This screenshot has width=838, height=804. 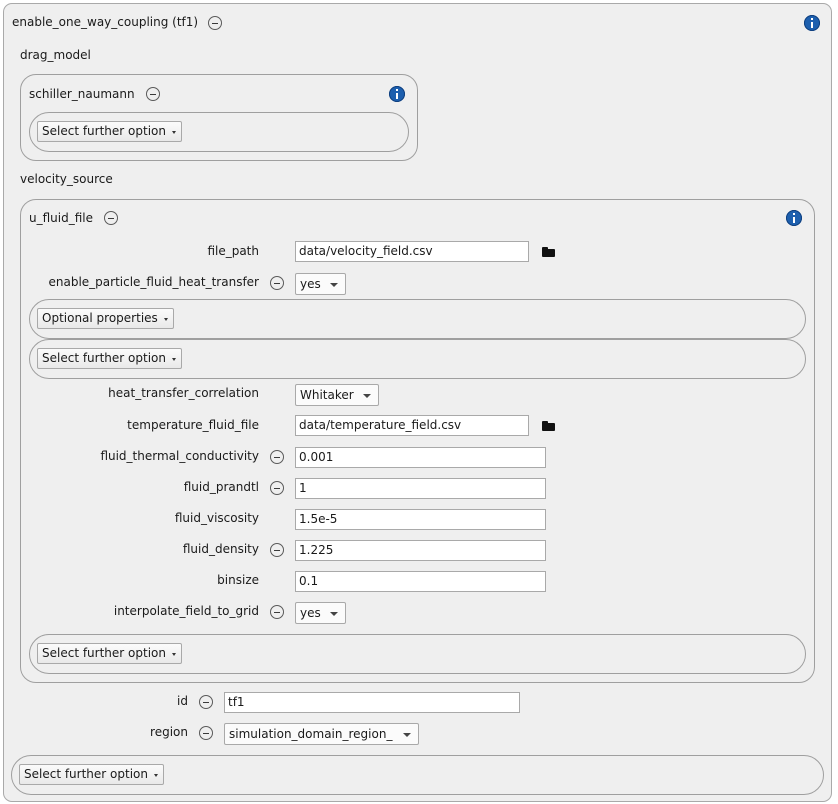 What do you see at coordinates (154, 282) in the screenshot?
I see `heat-transfer-label: enable_particle_fluid_heat_transfer` at bounding box center [154, 282].